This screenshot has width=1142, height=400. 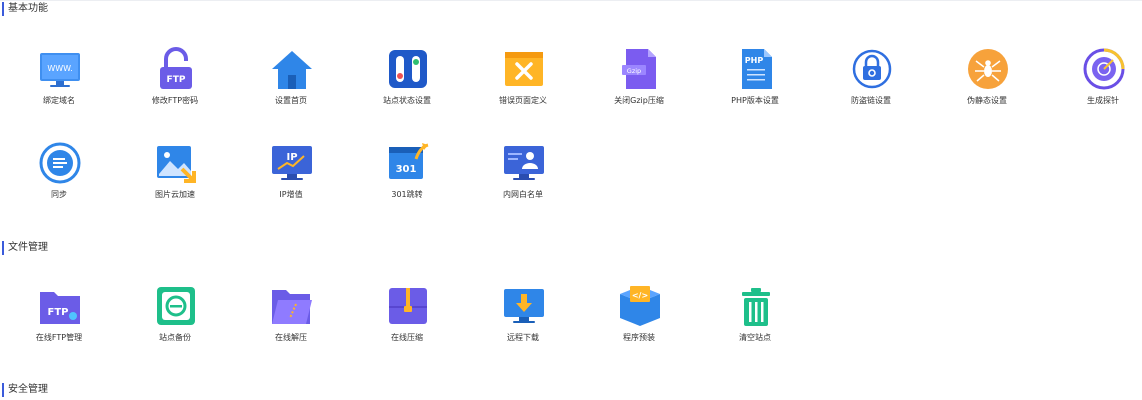 I want to click on tile-label: 清空站点, so click(x=755, y=337).